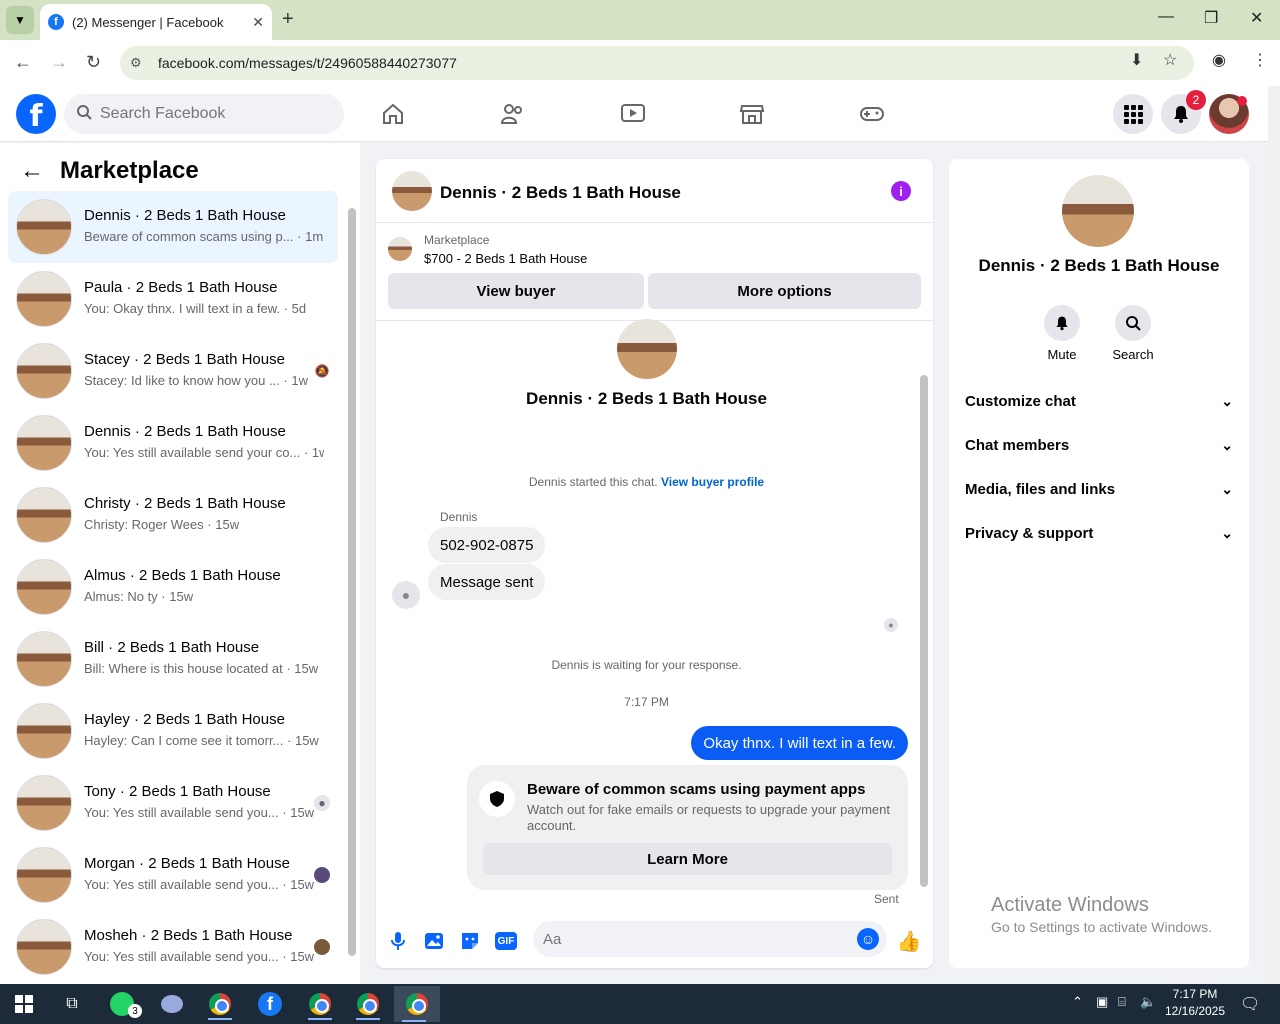 The height and width of the screenshot is (1024, 1280). What do you see at coordinates (633, 114) in the screenshot?
I see `video-icon` at bounding box center [633, 114].